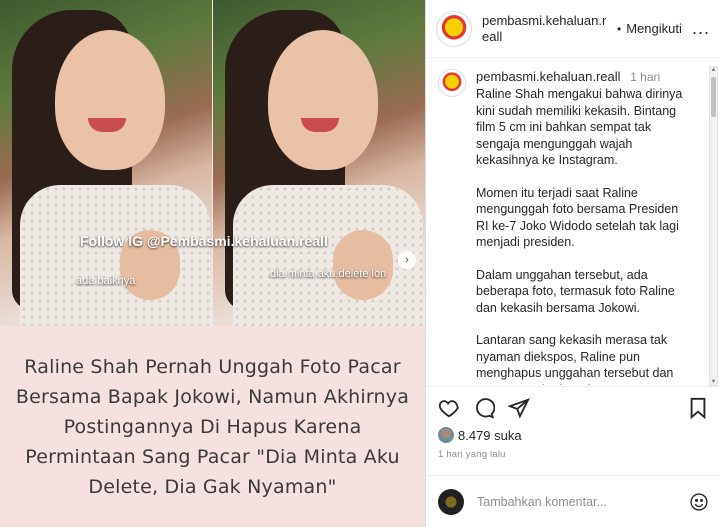  What do you see at coordinates (446, 435) in the screenshot?
I see `liker-avatar` at bounding box center [446, 435].